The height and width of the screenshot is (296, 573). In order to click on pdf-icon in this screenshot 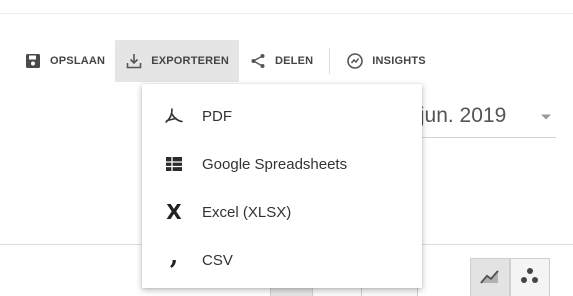, I will do `click(174, 116)`.